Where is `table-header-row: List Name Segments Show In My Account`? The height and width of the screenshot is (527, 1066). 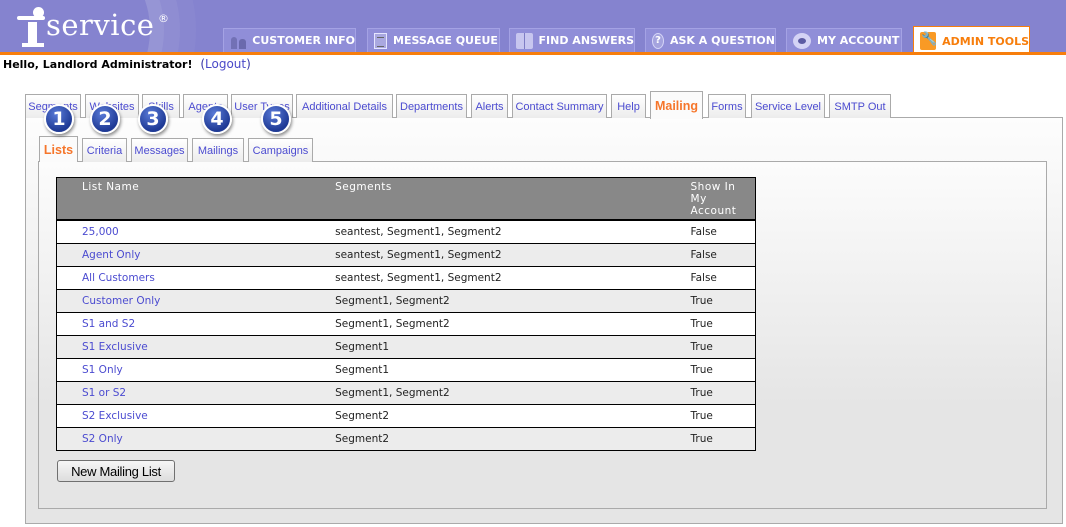 table-header-row: List Name Segments Show In My Account is located at coordinates (406, 199).